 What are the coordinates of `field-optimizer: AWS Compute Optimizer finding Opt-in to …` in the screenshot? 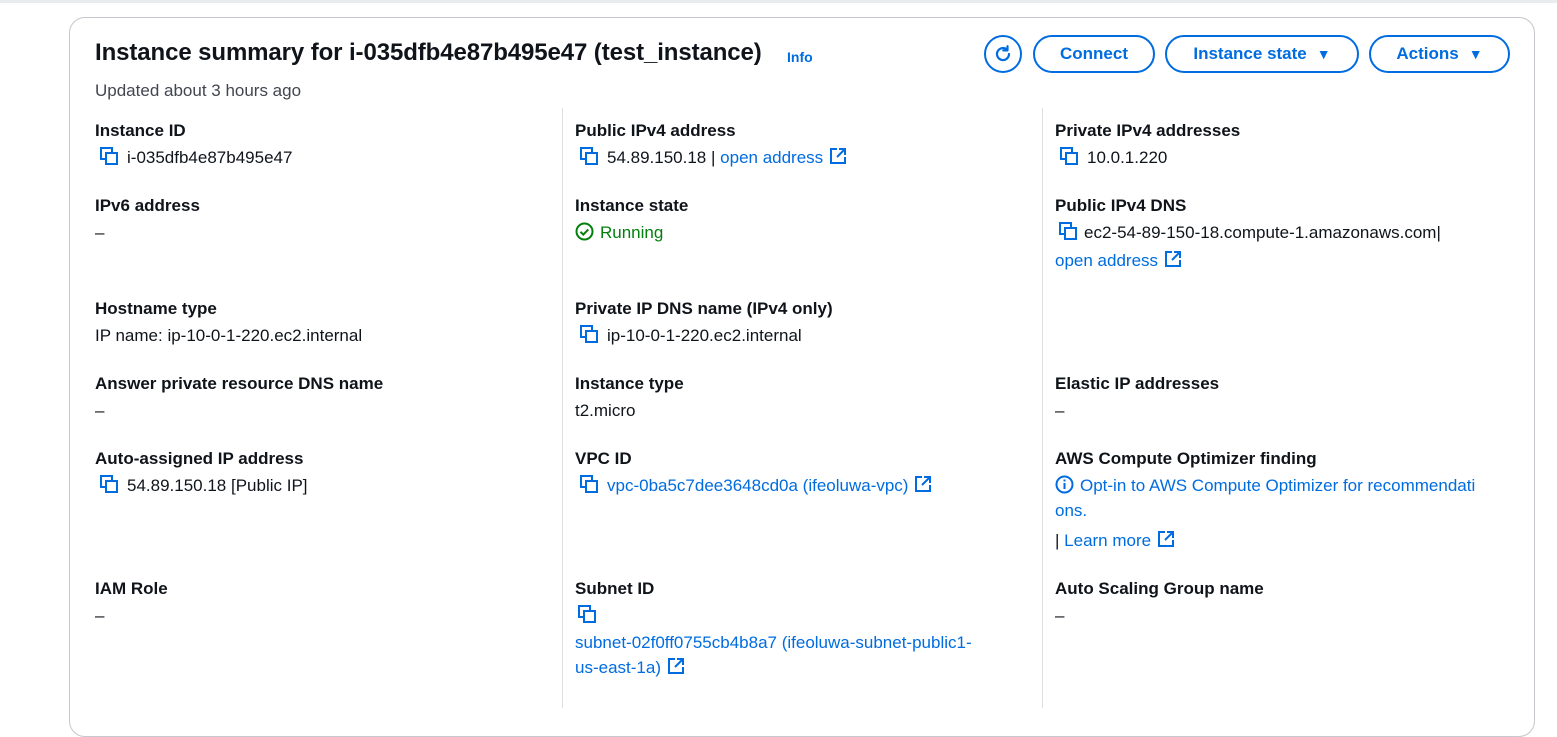 It's located at (1265, 500).